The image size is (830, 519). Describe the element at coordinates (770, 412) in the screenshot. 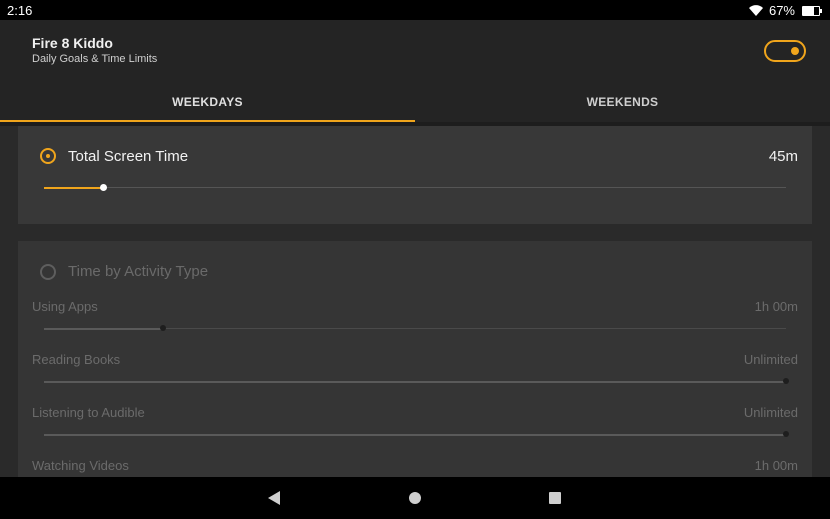

I see `activity-value-audible: Unlimited` at that location.